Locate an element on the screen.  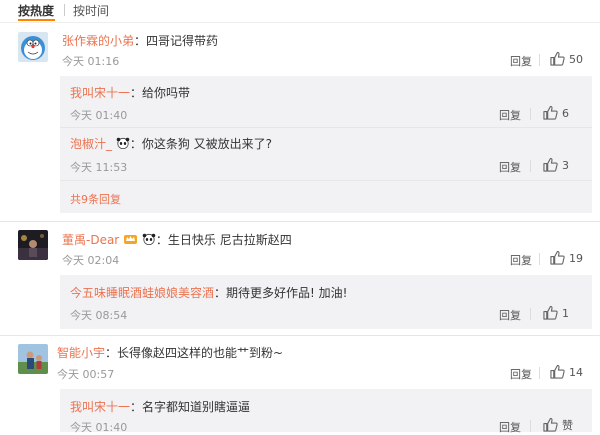
reply-line: 我叫宋十一：名字都知道别瞎逼逼 is located at coordinates (160, 406).